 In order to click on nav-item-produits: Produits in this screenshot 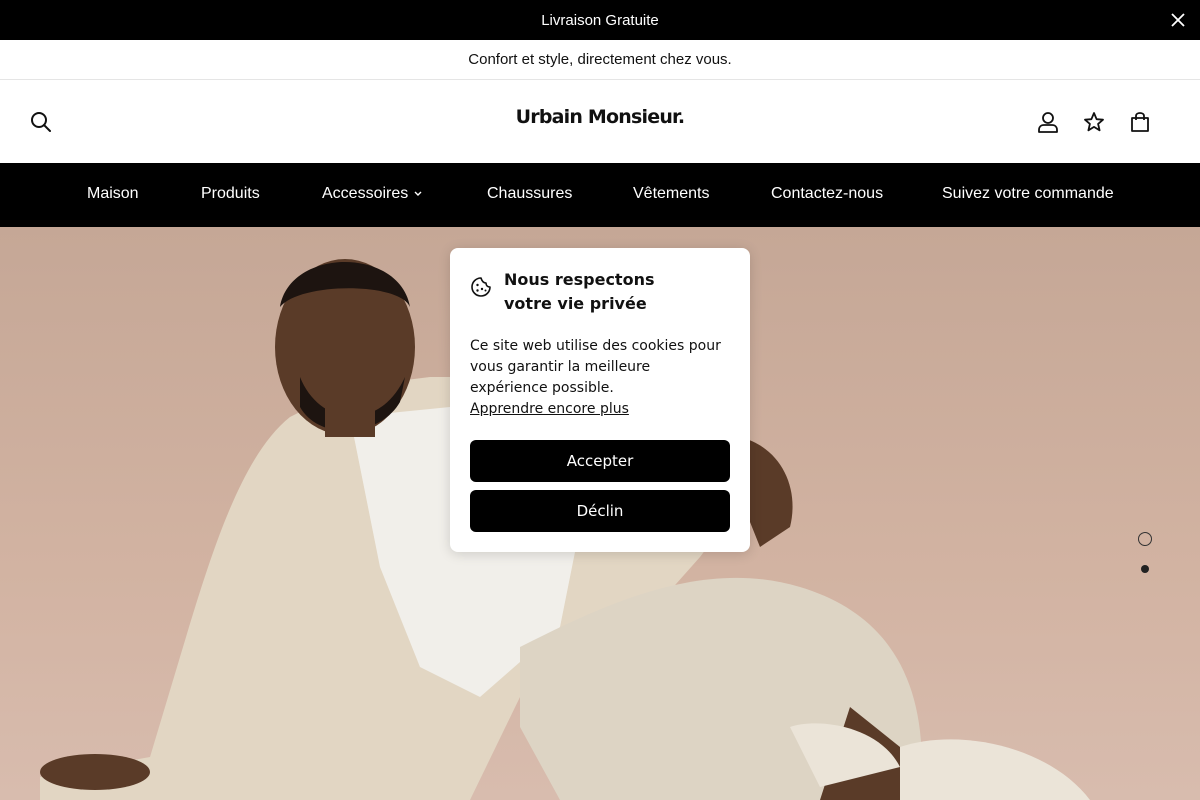, I will do `click(230, 194)`.